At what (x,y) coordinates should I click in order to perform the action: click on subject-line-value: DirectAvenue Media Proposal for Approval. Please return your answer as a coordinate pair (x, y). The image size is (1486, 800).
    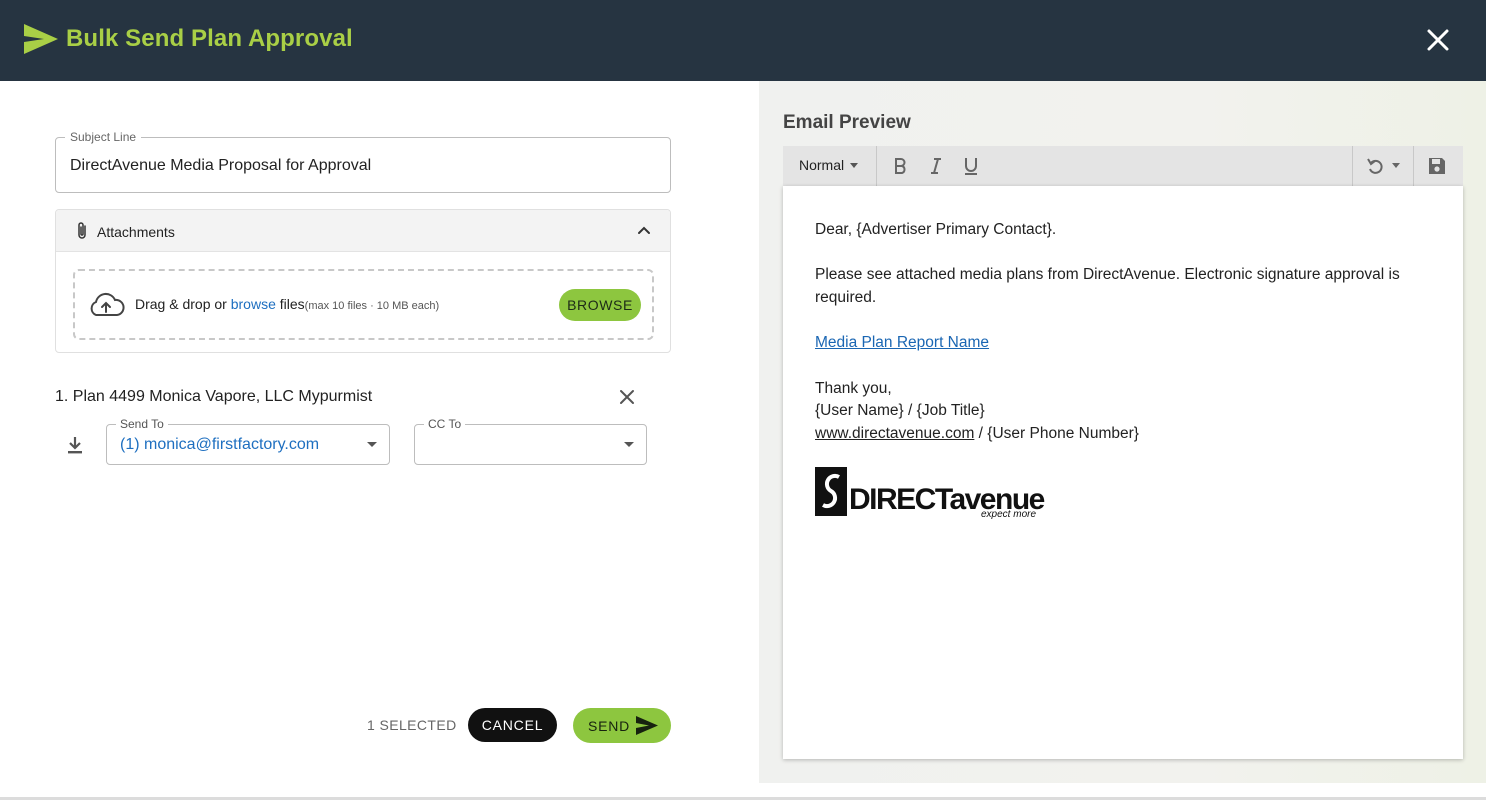
    Looking at the image, I should click on (220, 166).